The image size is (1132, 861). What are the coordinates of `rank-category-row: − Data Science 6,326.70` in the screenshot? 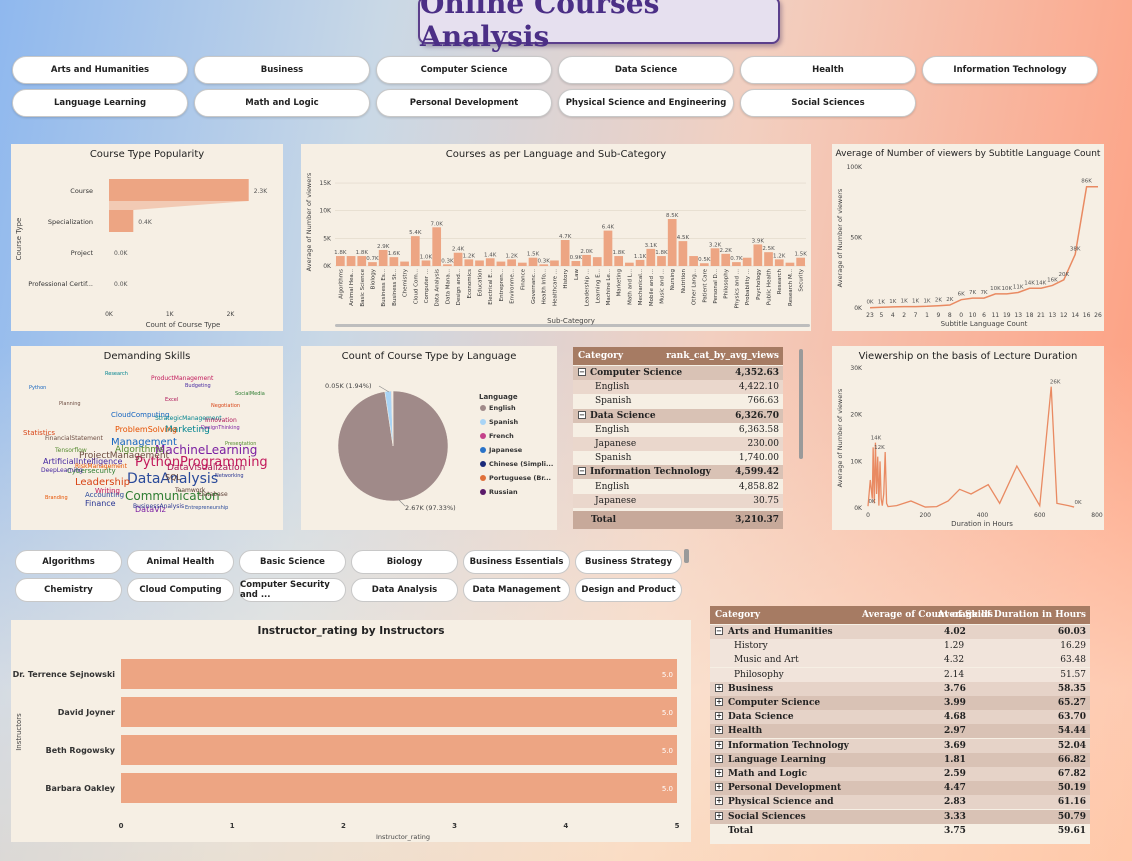 It's located at (678, 415).